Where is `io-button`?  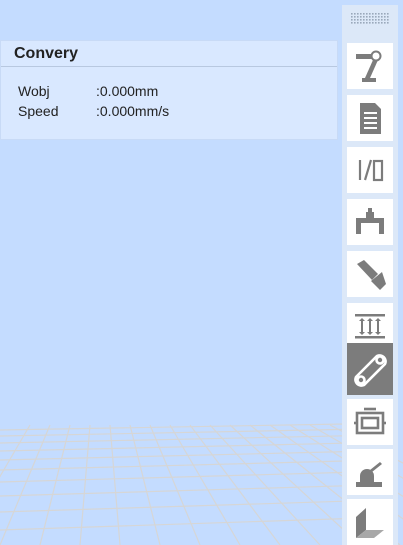
io-button is located at coordinates (370, 170).